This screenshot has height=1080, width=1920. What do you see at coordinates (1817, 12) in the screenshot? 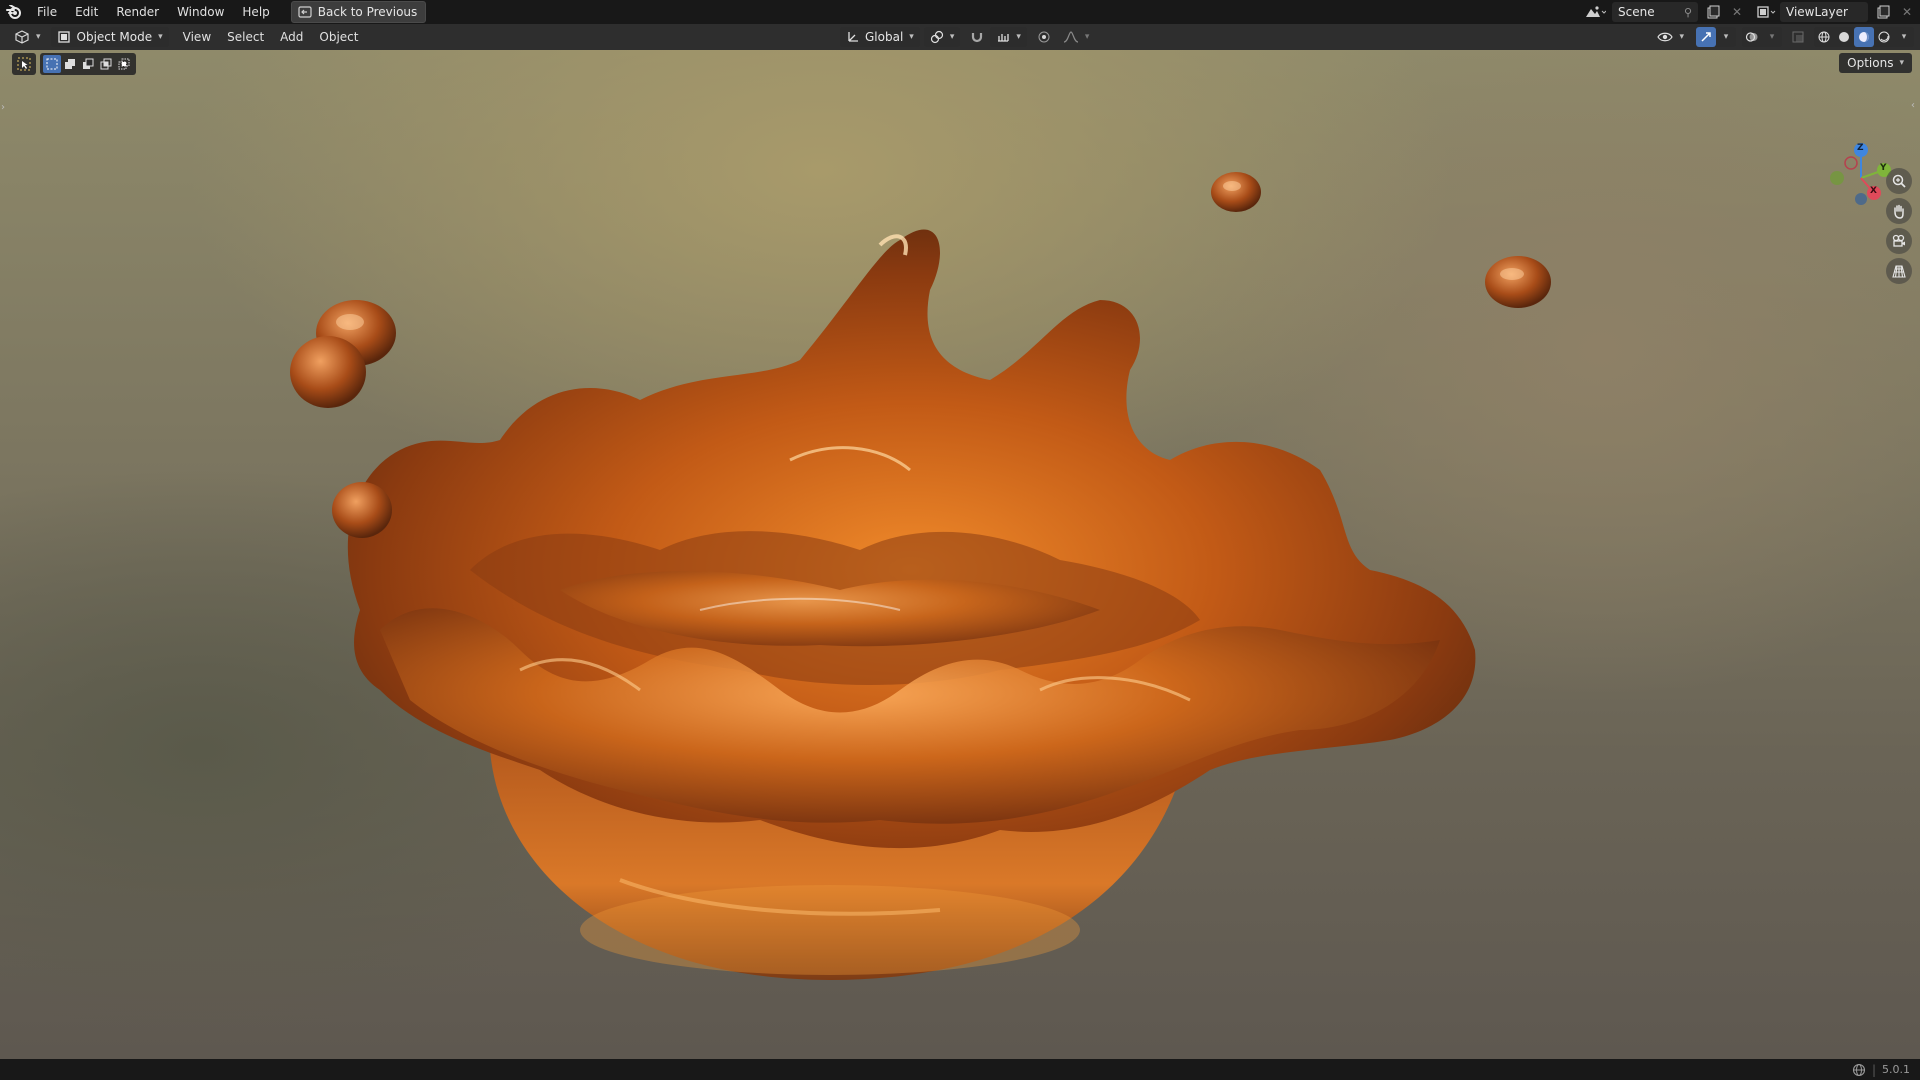
I see `view-layer-name: ViewLayer` at bounding box center [1817, 12].